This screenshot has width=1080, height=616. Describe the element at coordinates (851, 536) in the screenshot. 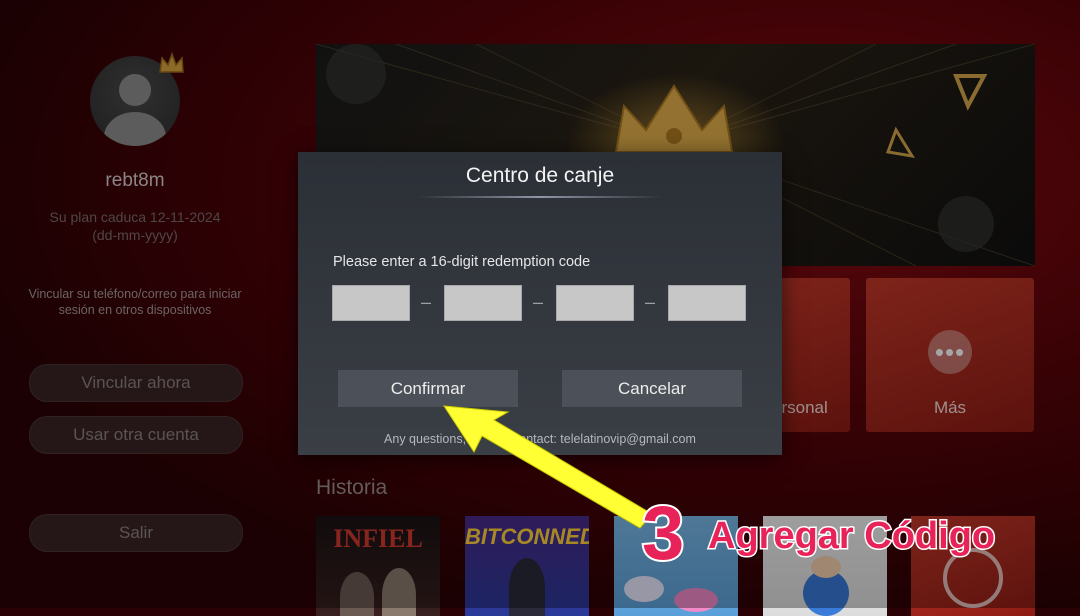

I see `step-label: Agregar Código` at that location.